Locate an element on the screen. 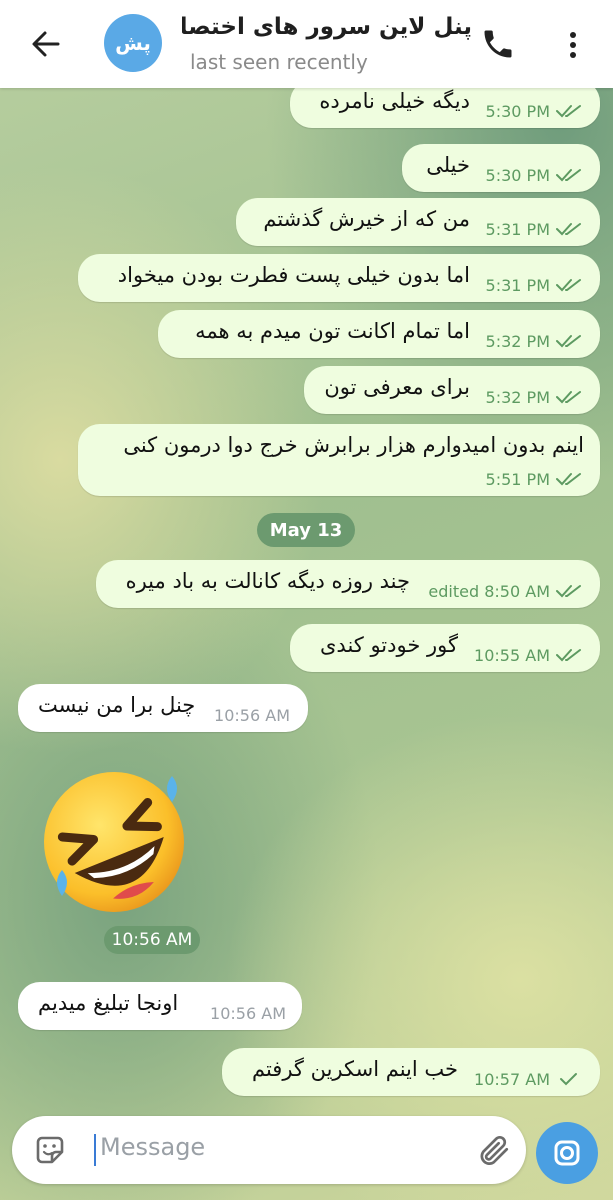  message-text: چند روزه دیگه کانالت به باد میره is located at coordinates (267, 581).